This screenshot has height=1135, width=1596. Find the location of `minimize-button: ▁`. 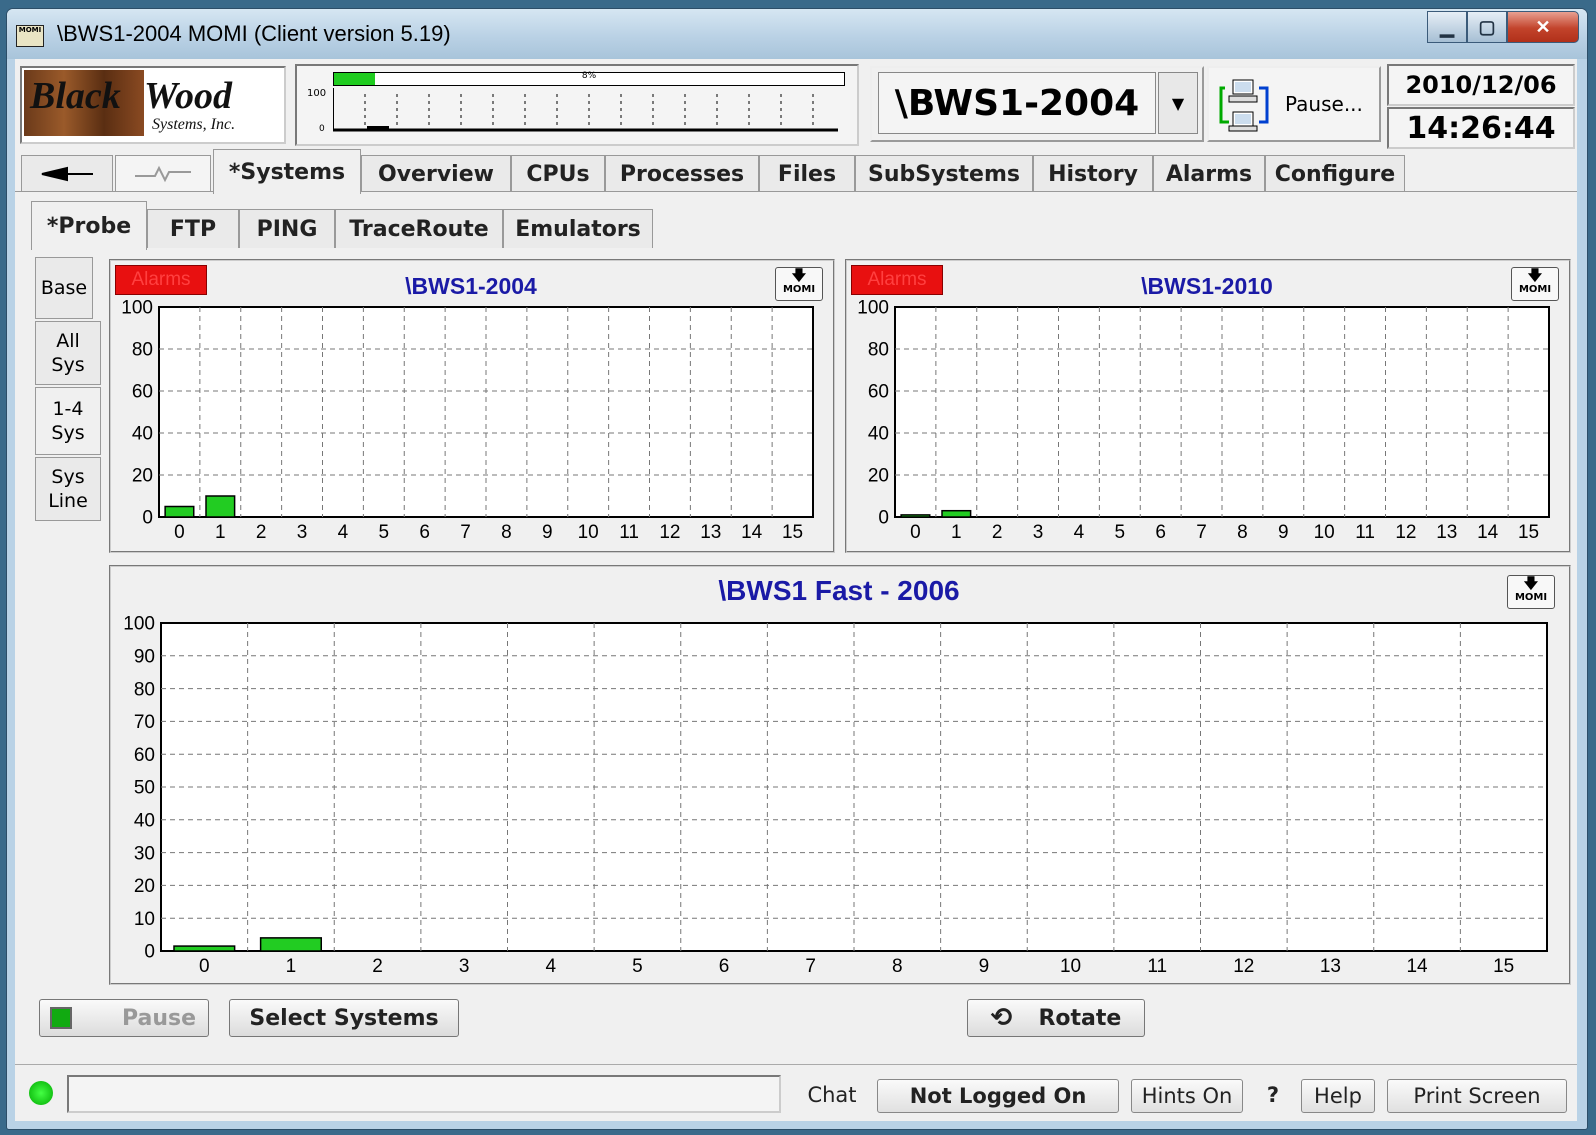

minimize-button: ▁ is located at coordinates (1447, 27).